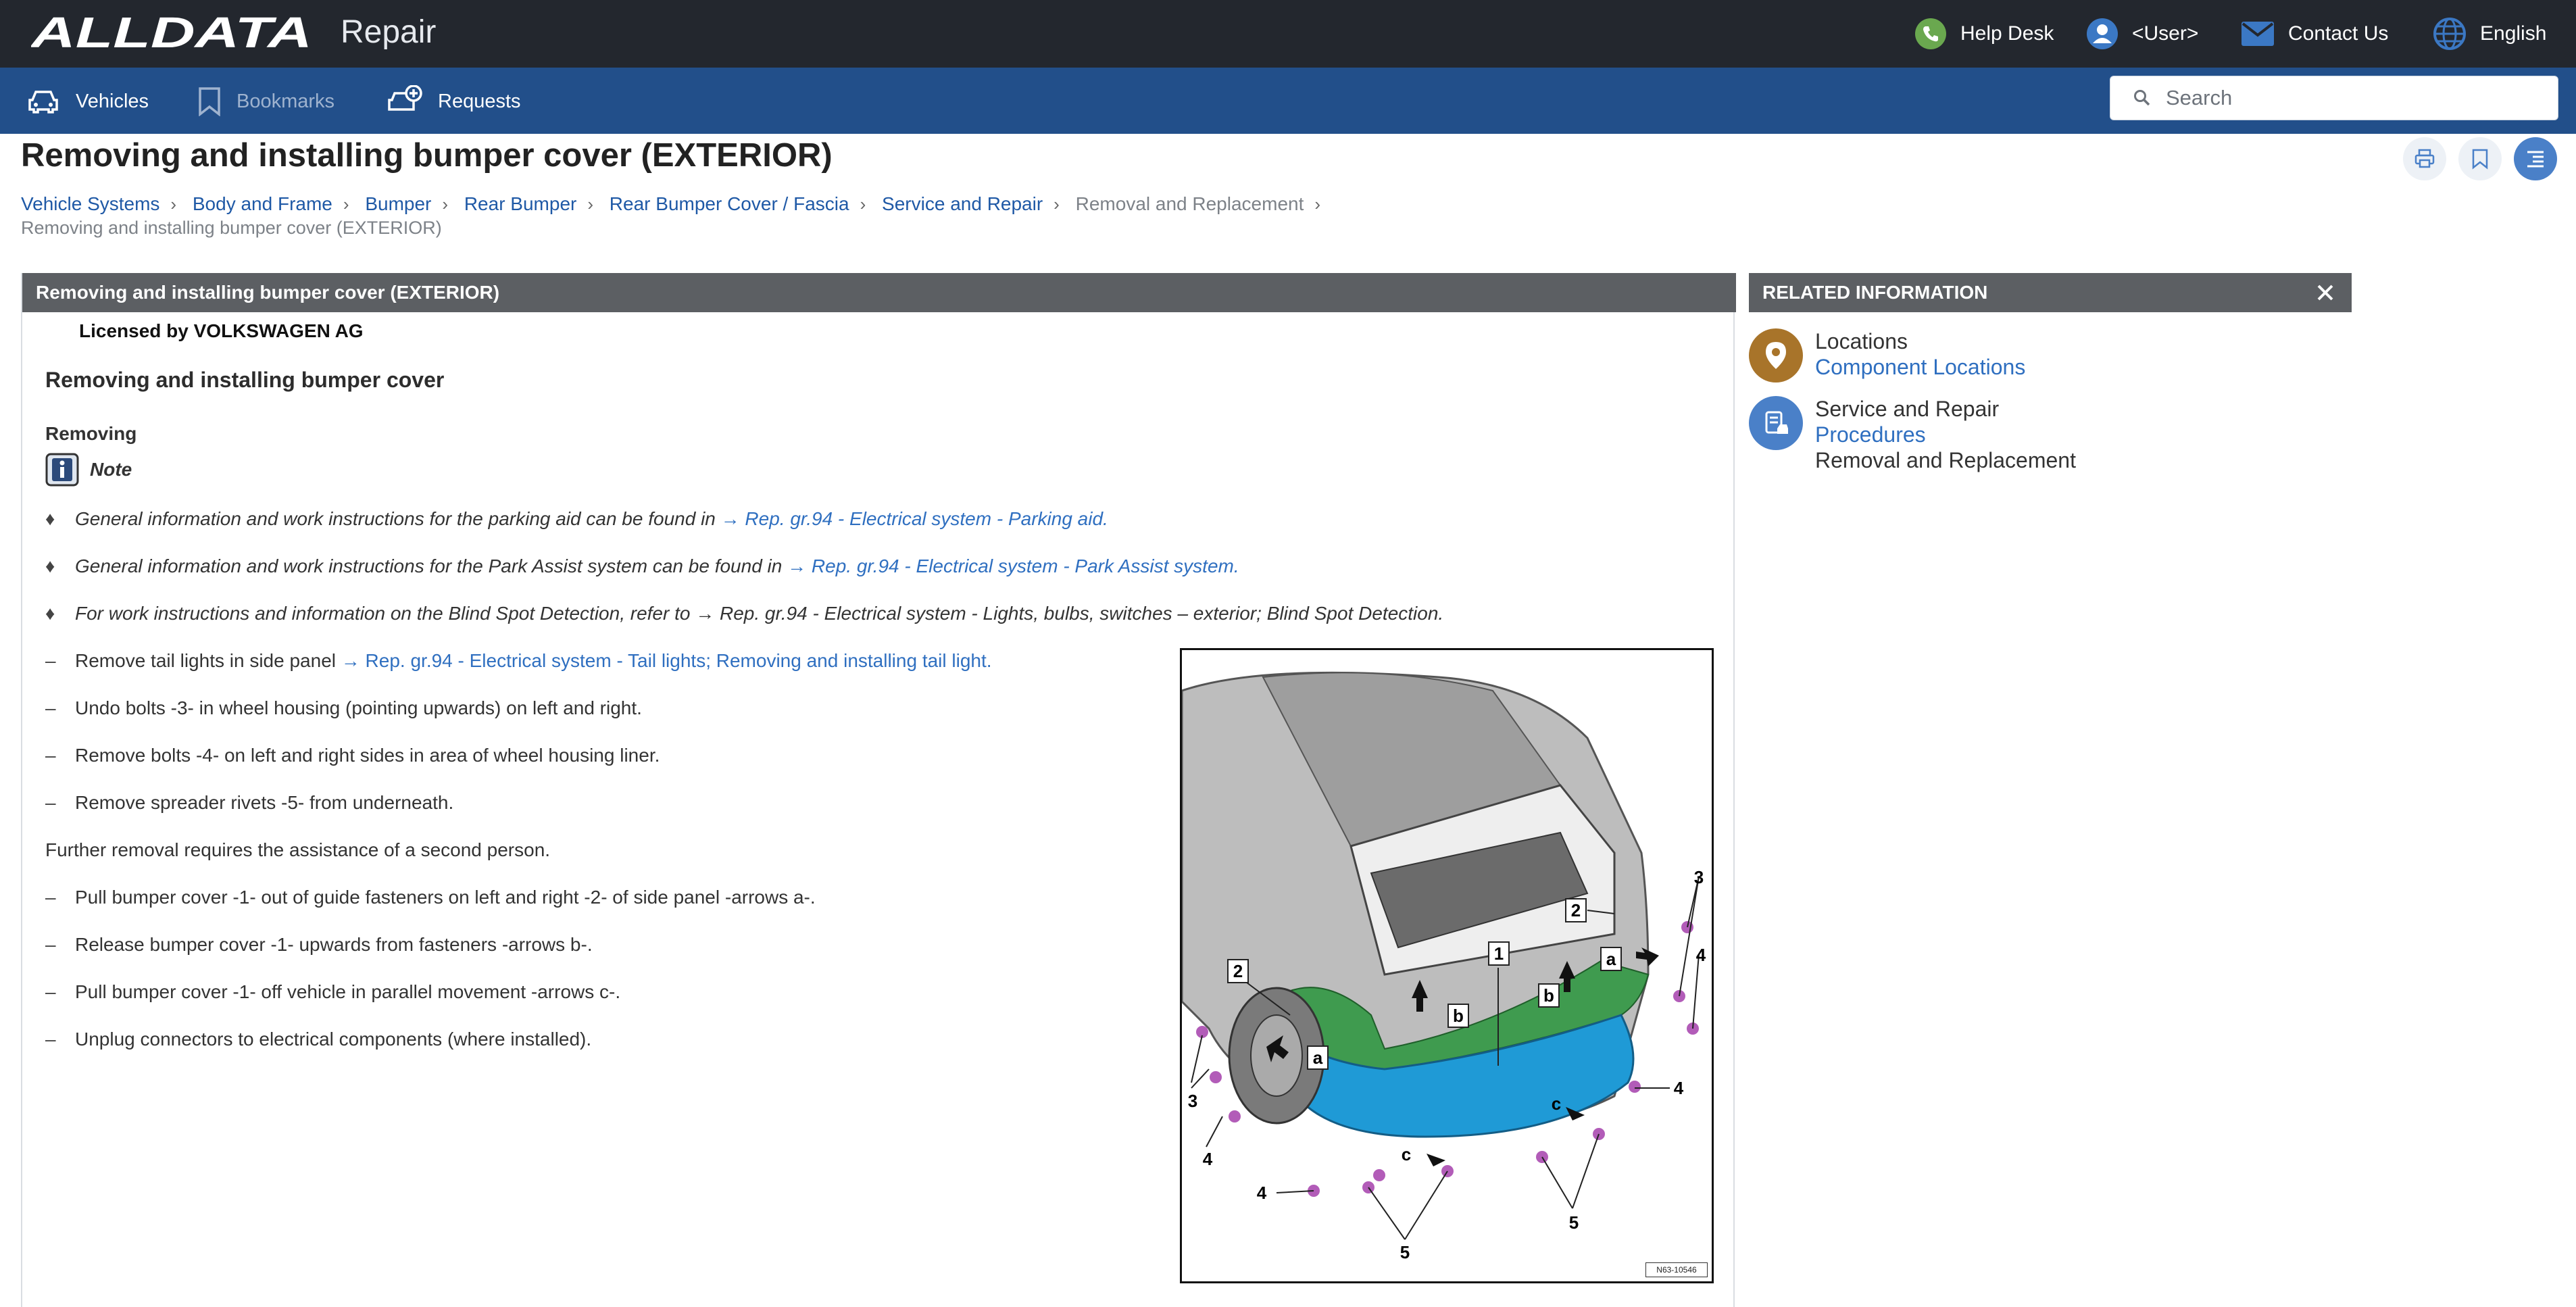  What do you see at coordinates (2102, 33) in the screenshot?
I see `user-icon` at bounding box center [2102, 33].